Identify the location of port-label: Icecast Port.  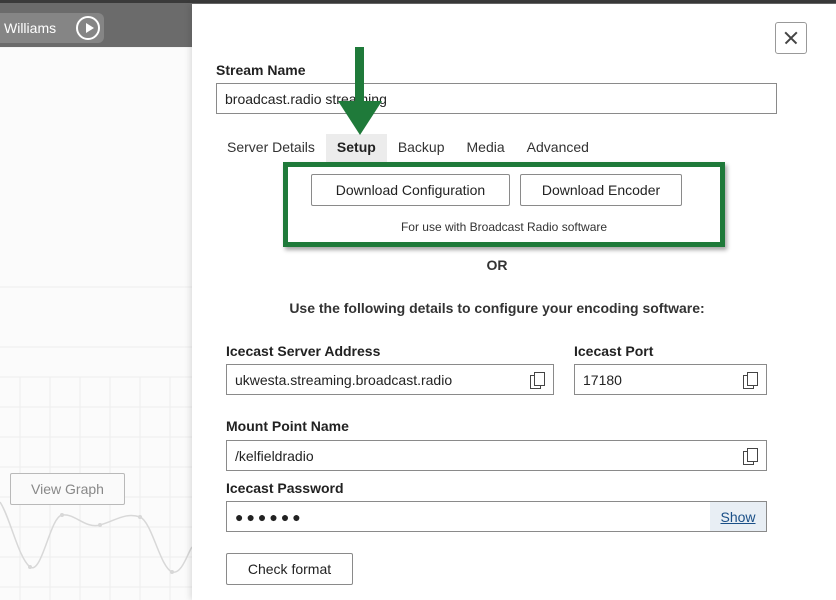
(614, 351).